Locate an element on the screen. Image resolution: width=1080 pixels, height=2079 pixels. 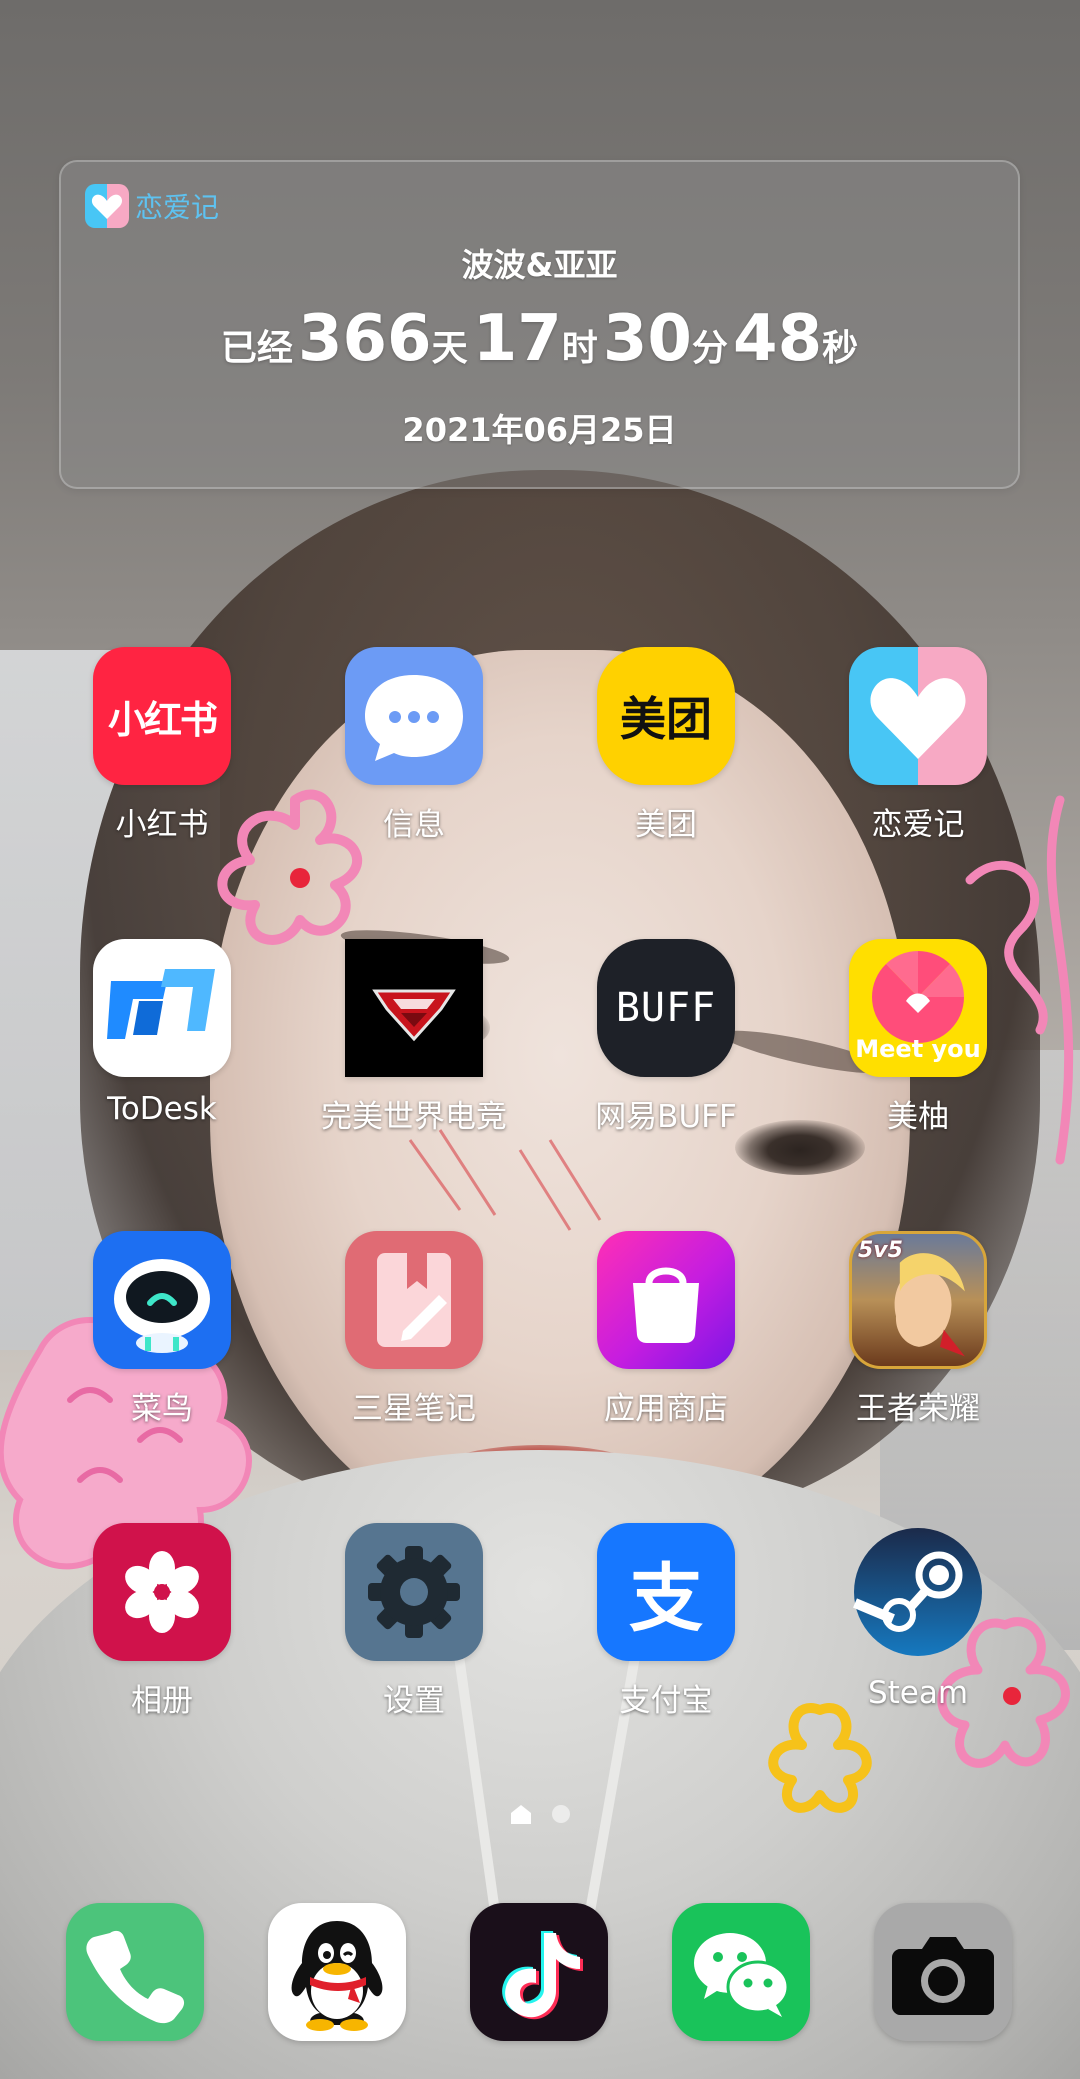
app-label: ToDesk is located at coordinates (162, 1109).